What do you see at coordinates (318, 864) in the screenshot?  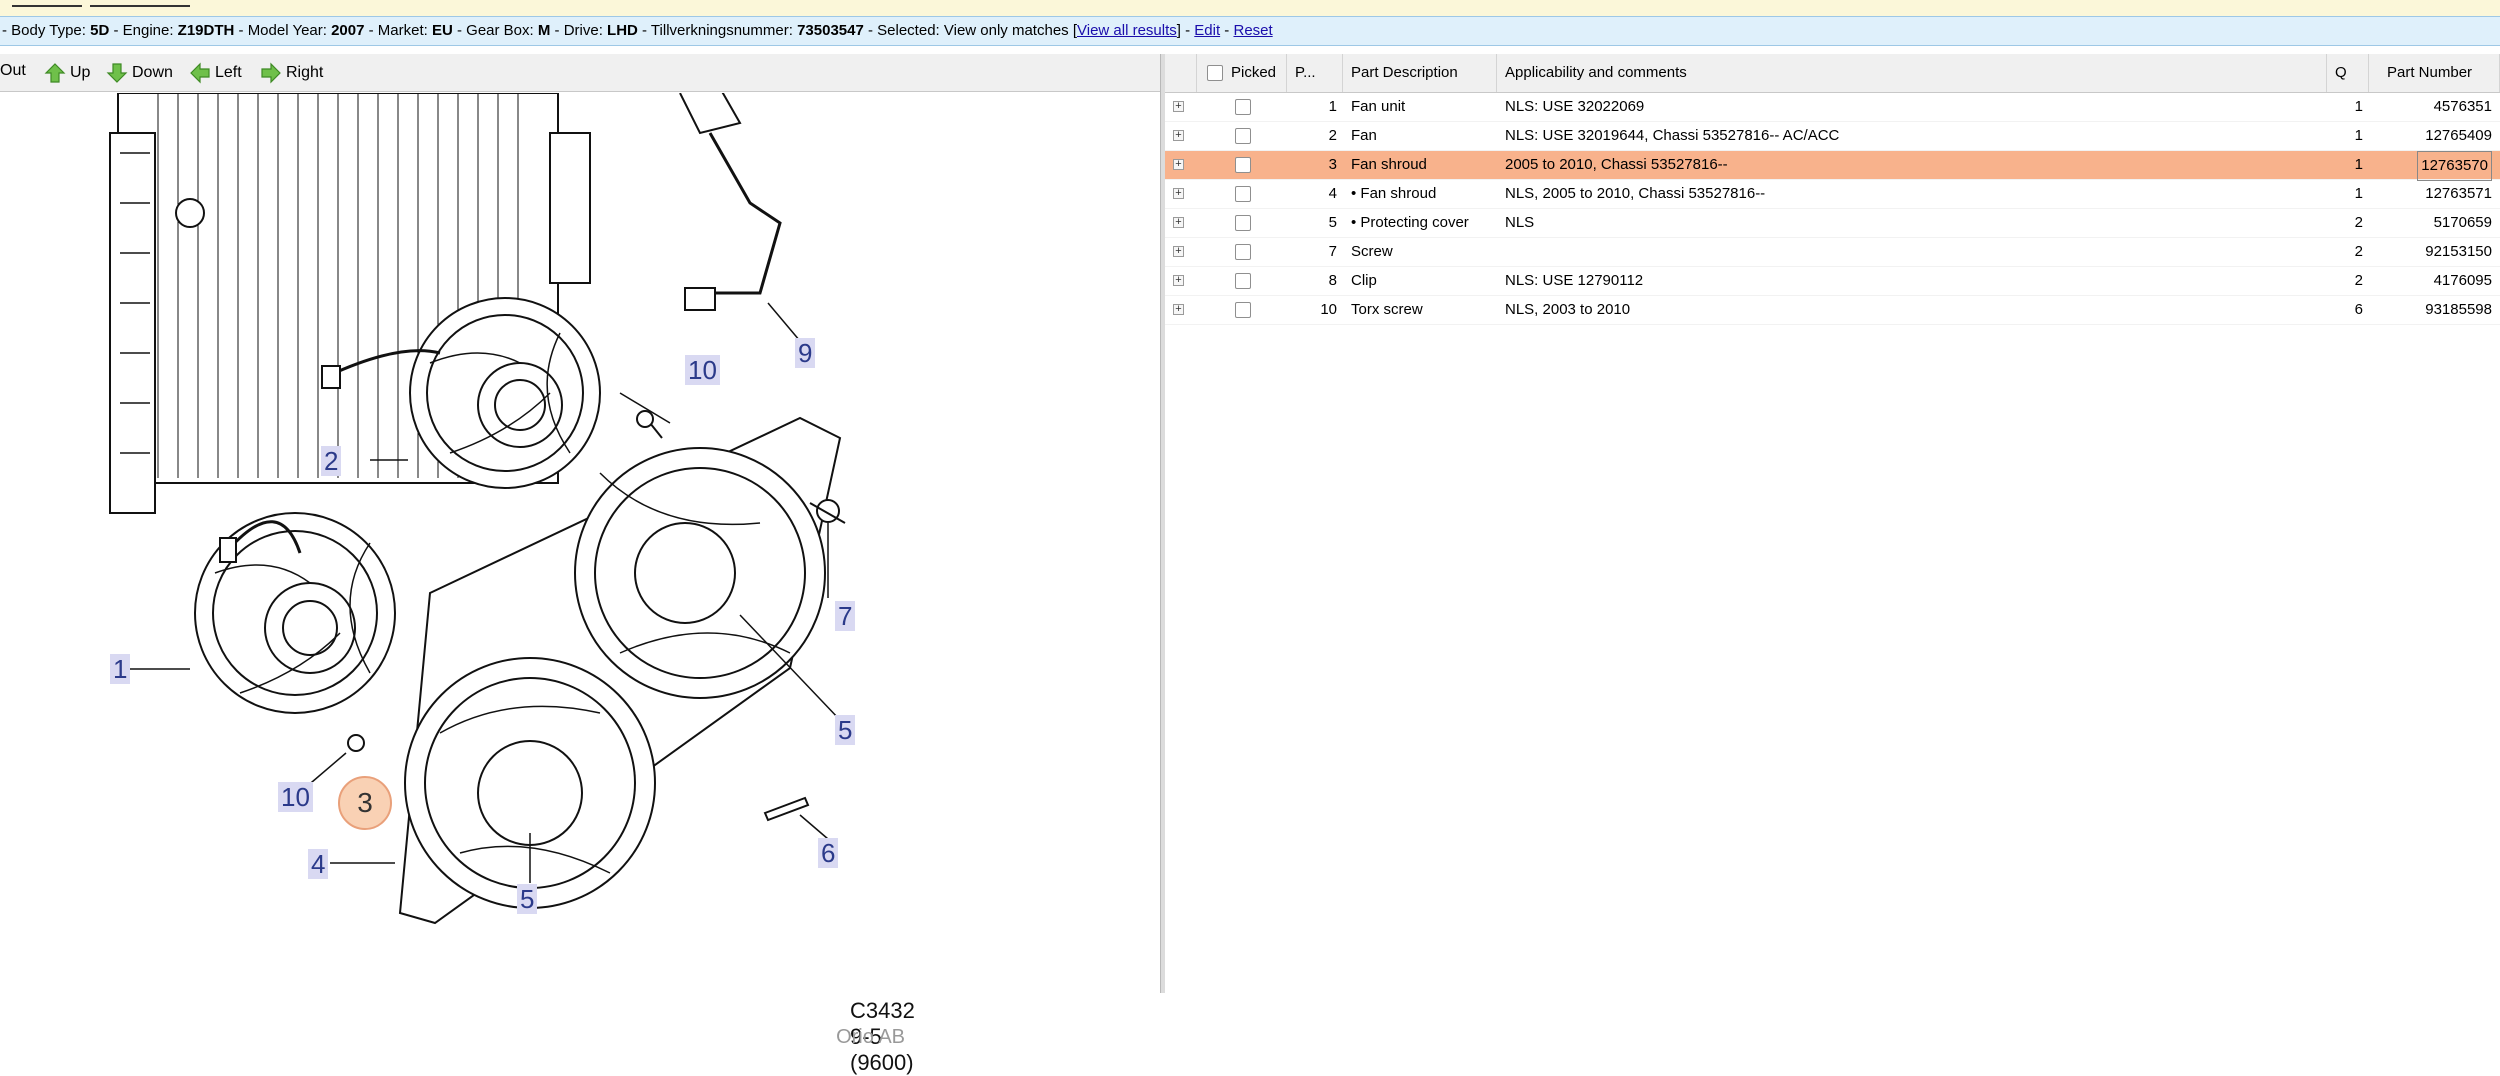 I see `callout-4: 4` at bounding box center [318, 864].